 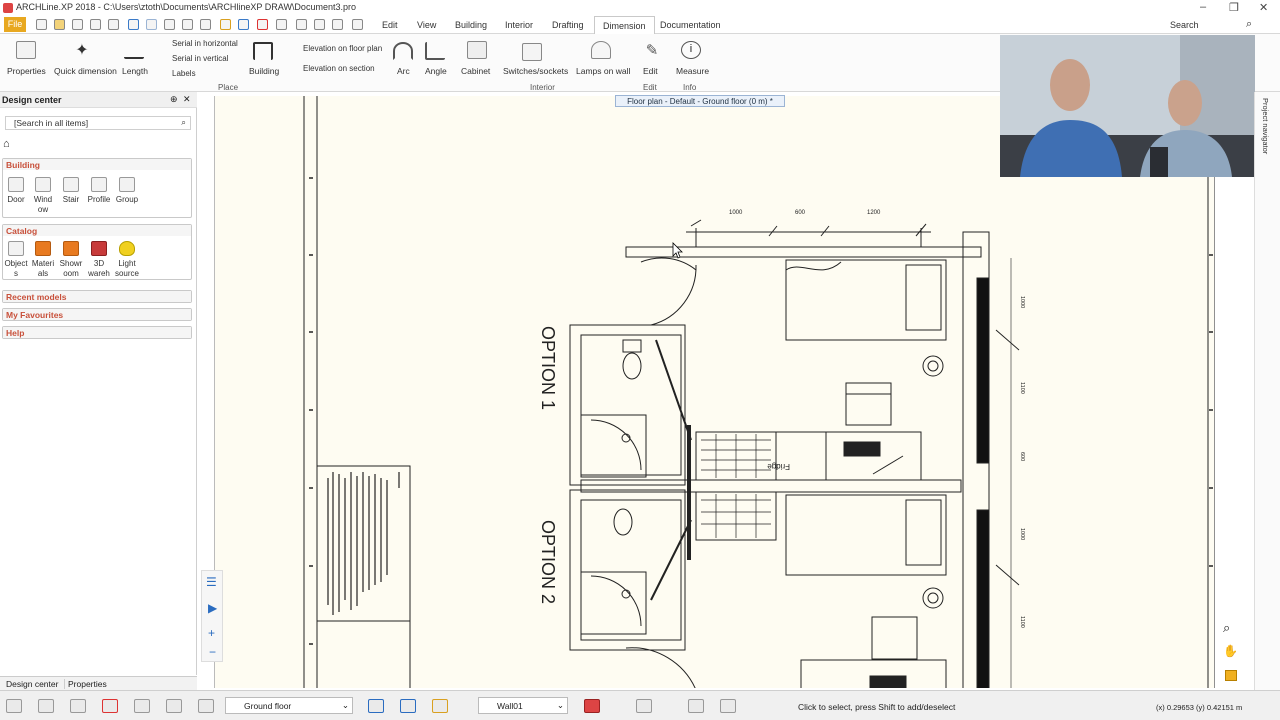 I want to click on building-dimension-icon, so click(x=263, y=51).